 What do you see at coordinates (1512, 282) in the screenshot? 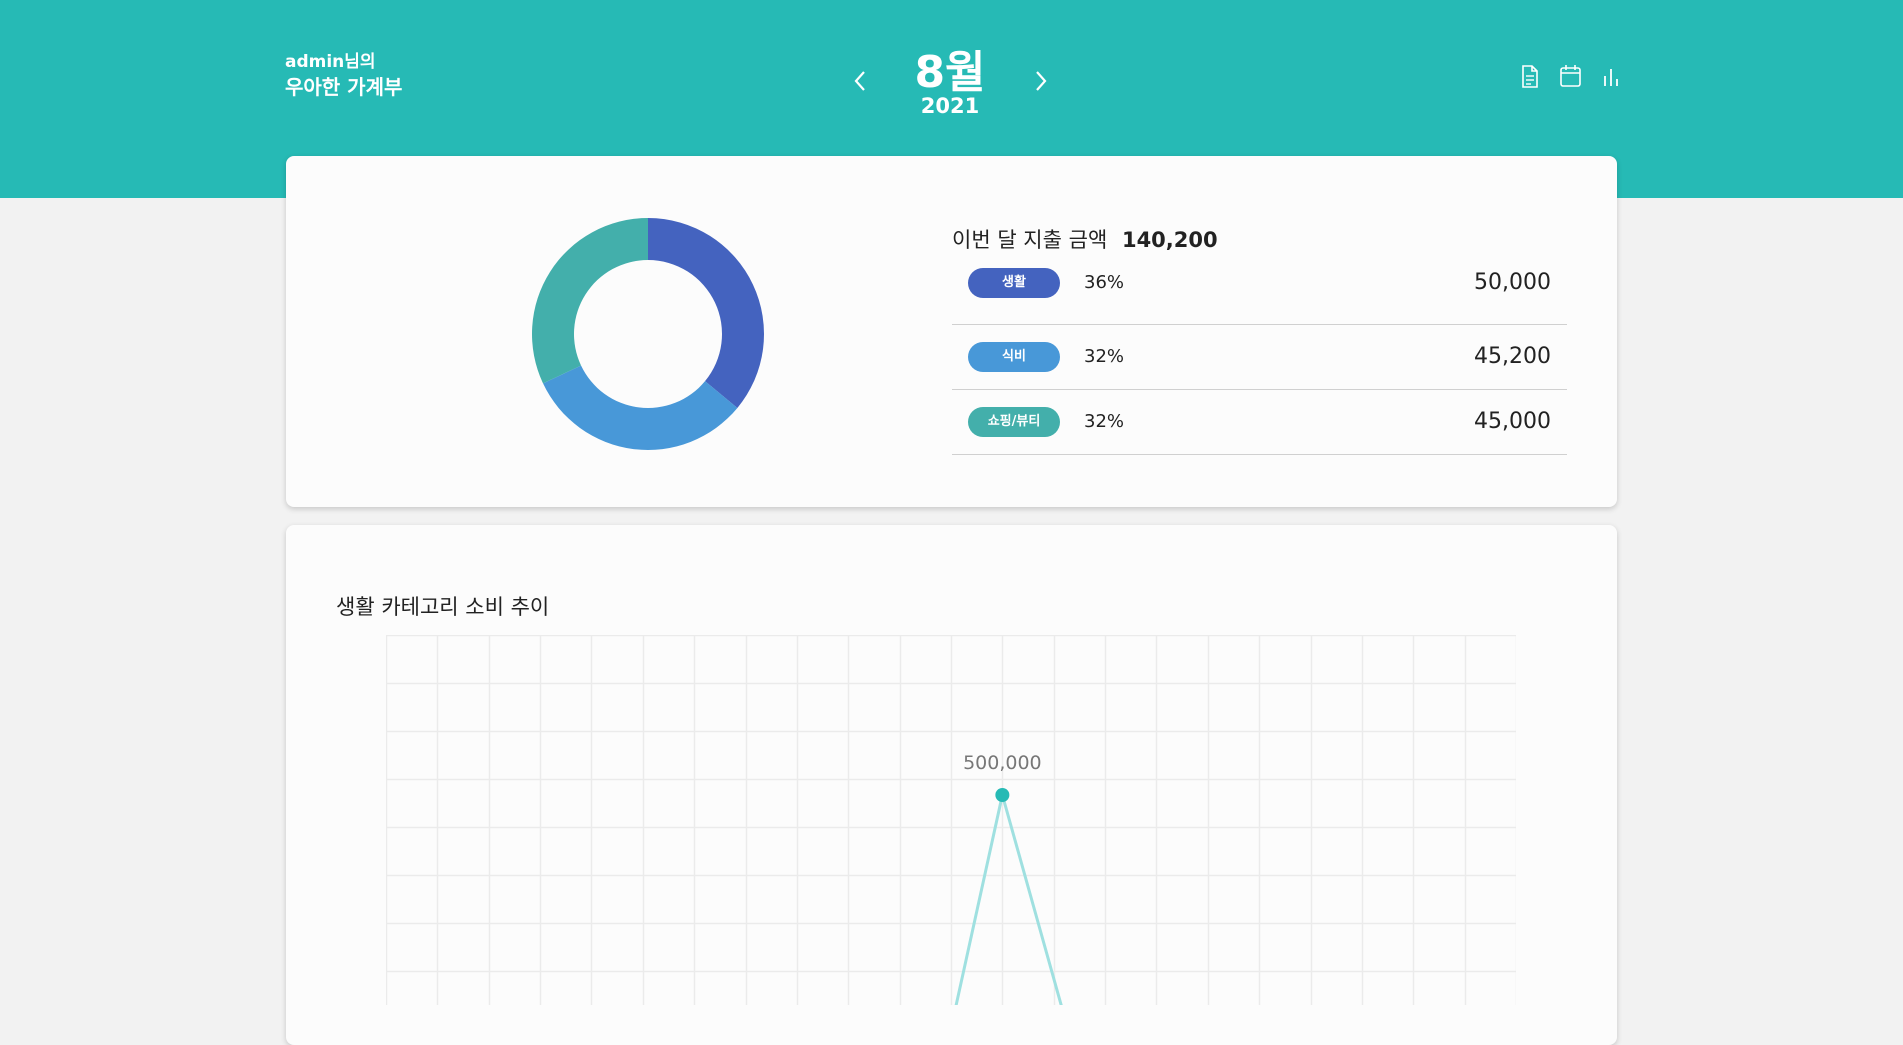
I see `category-amount: 50,000` at bounding box center [1512, 282].